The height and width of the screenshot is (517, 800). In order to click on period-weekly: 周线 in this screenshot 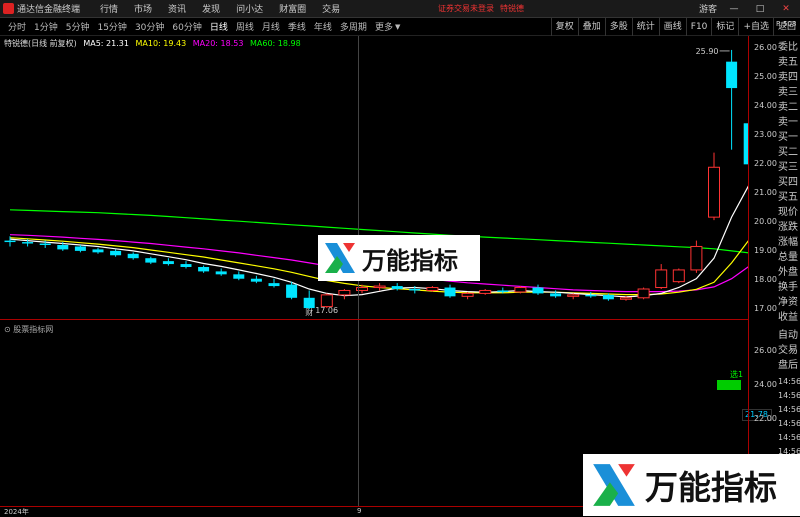, I will do `click(245, 26)`.